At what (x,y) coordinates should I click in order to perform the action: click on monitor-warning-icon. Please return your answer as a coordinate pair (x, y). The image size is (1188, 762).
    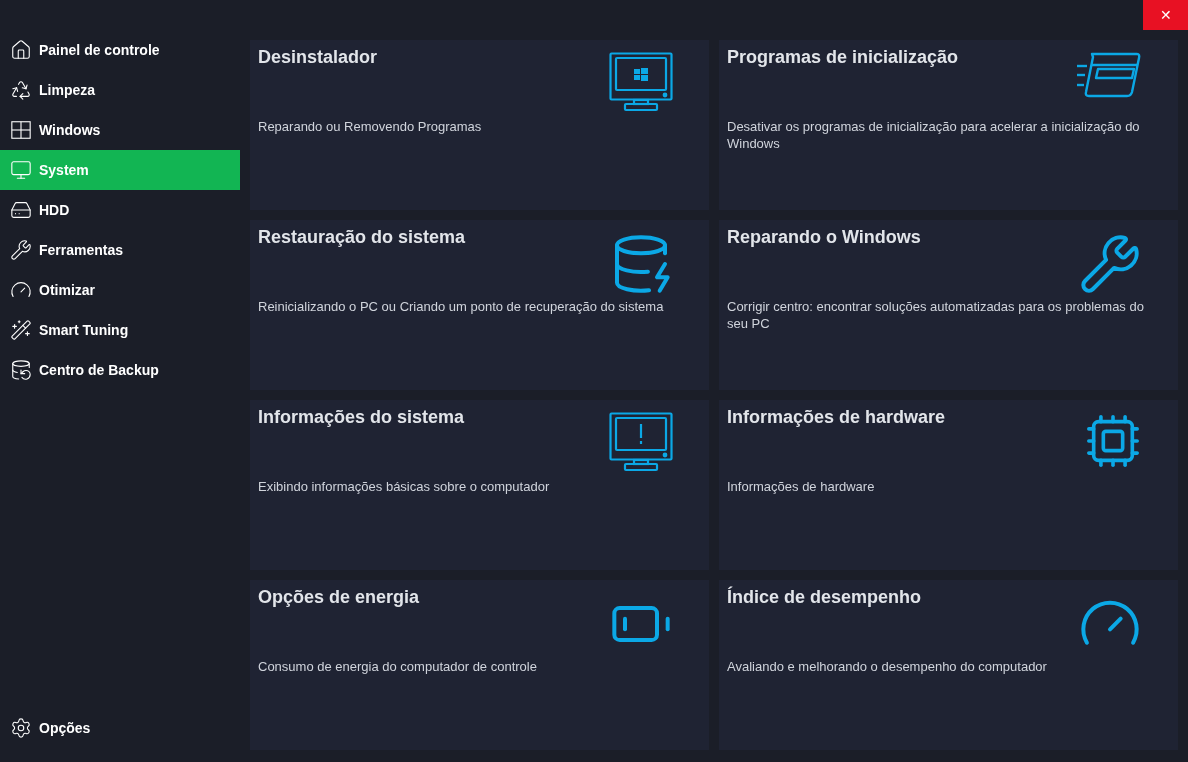
    Looking at the image, I should click on (641, 443).